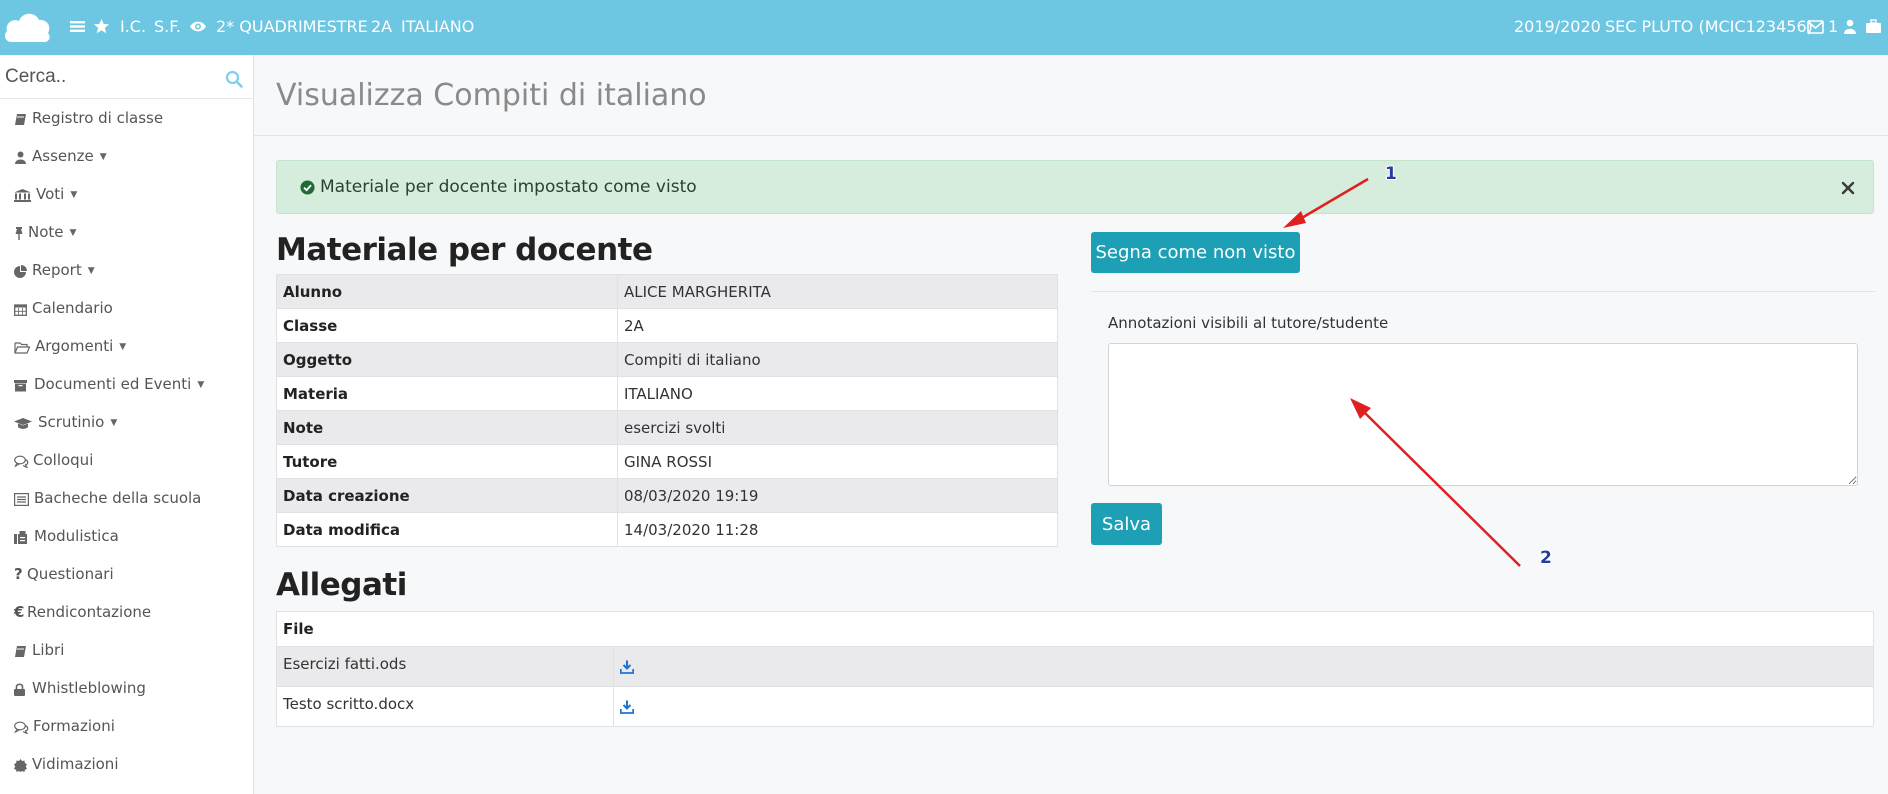  Describe the element at coordinates (126, 461) in the screenshot. I see `sidebar-item-colloqui: Colloqui` at that location.